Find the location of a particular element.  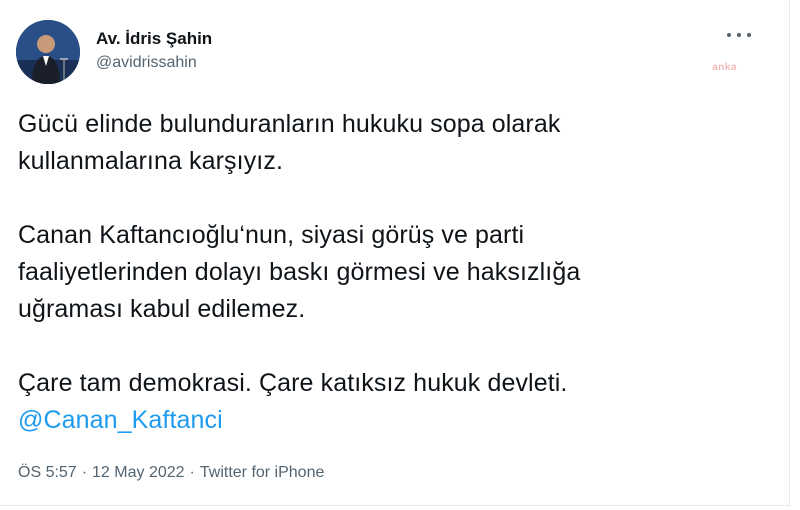

tweet-meta: ÖS 5:57 · 12 May 2022 · Twitter for iPhone is located at coordinates (171, 473).